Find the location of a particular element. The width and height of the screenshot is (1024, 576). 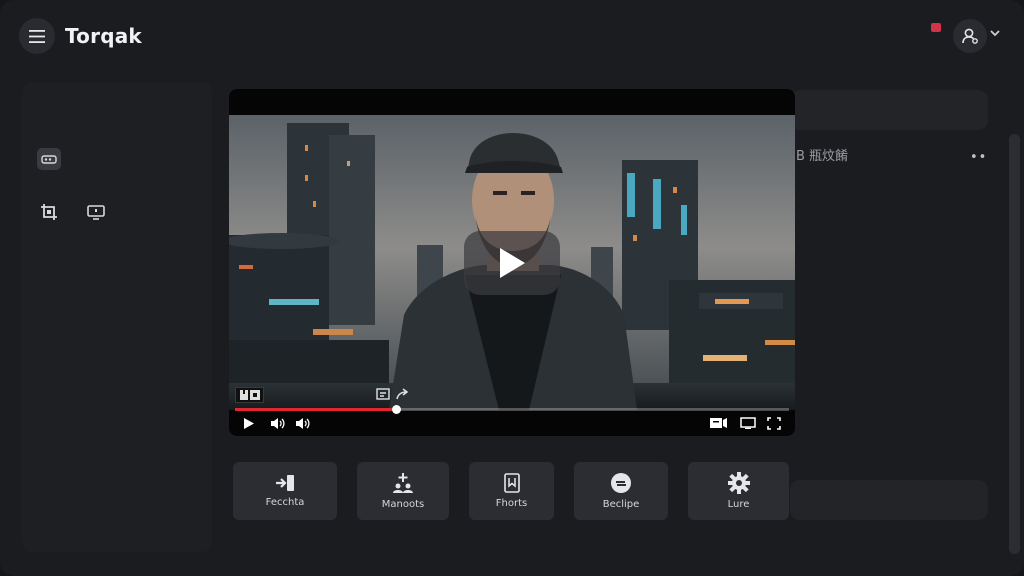

gear-icon is located at coordinates (738, 483).